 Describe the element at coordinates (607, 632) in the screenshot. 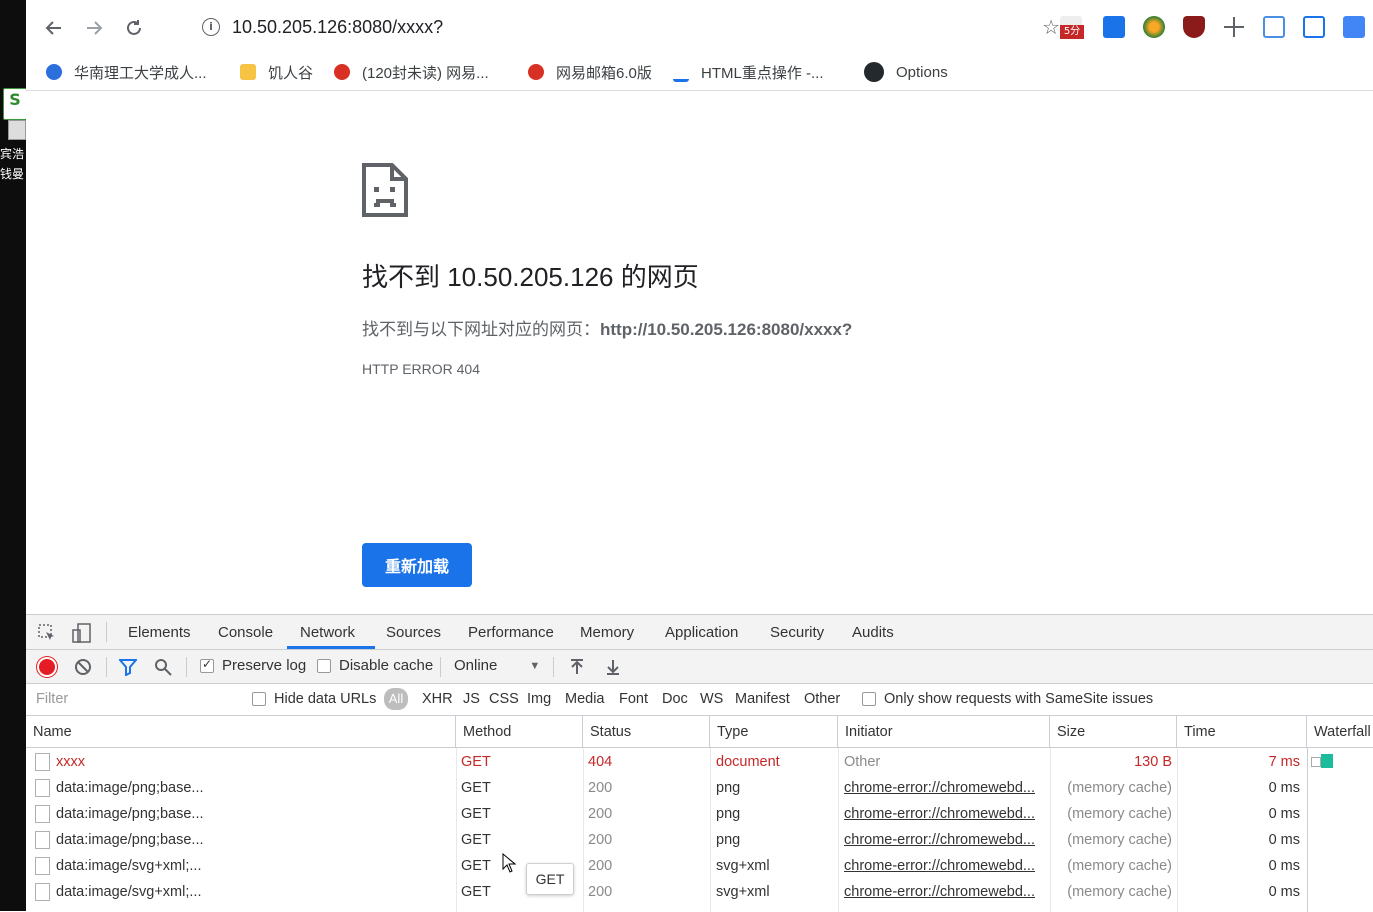

I see `tab-memory: Memory` at that location.